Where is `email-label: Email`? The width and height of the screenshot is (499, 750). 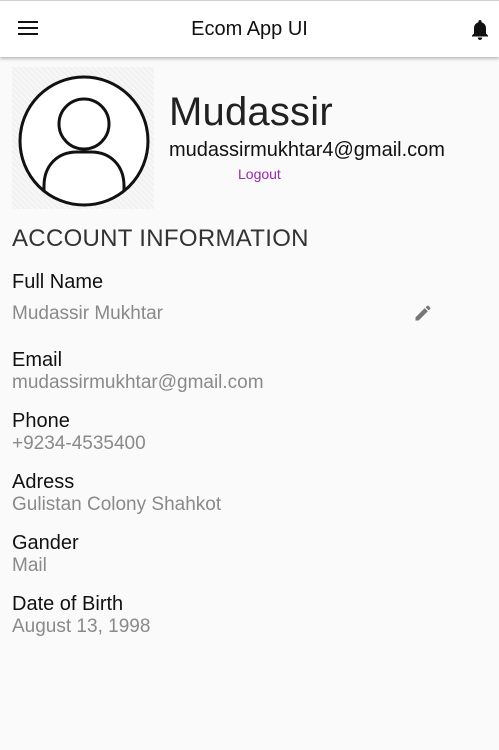
email-label: Email is located at coordinates (37, 360).